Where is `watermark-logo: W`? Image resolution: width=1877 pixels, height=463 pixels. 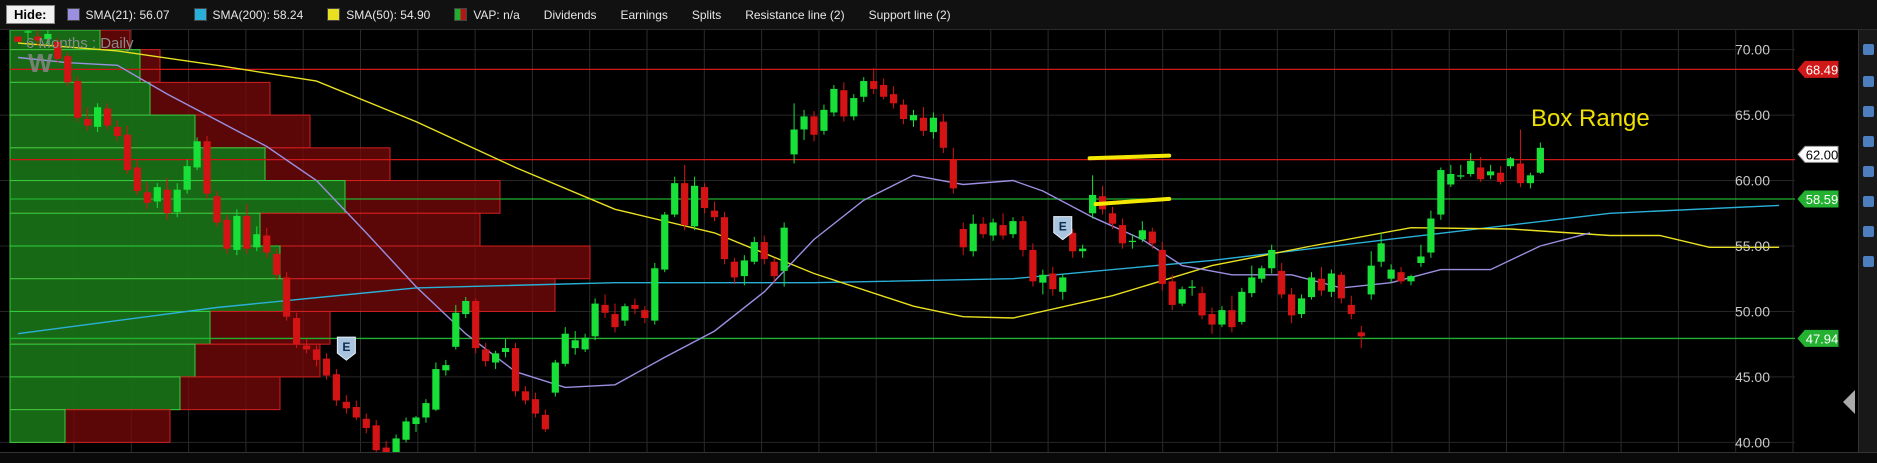
watermark-logo: W is located at coordinates (40, 63).